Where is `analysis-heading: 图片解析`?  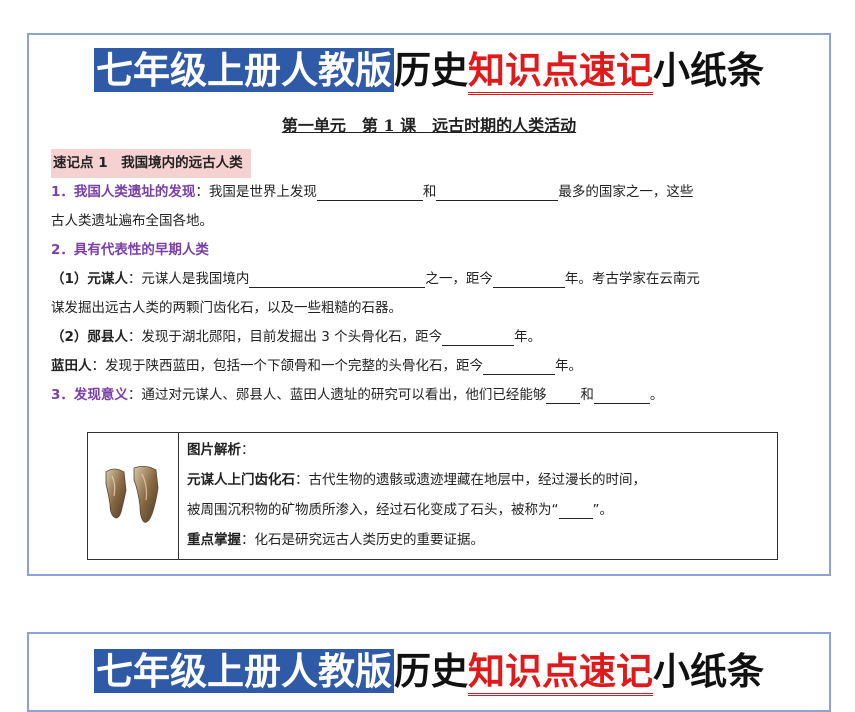 analysis-heading: 图片解析 is located at coordinates (214, 450).